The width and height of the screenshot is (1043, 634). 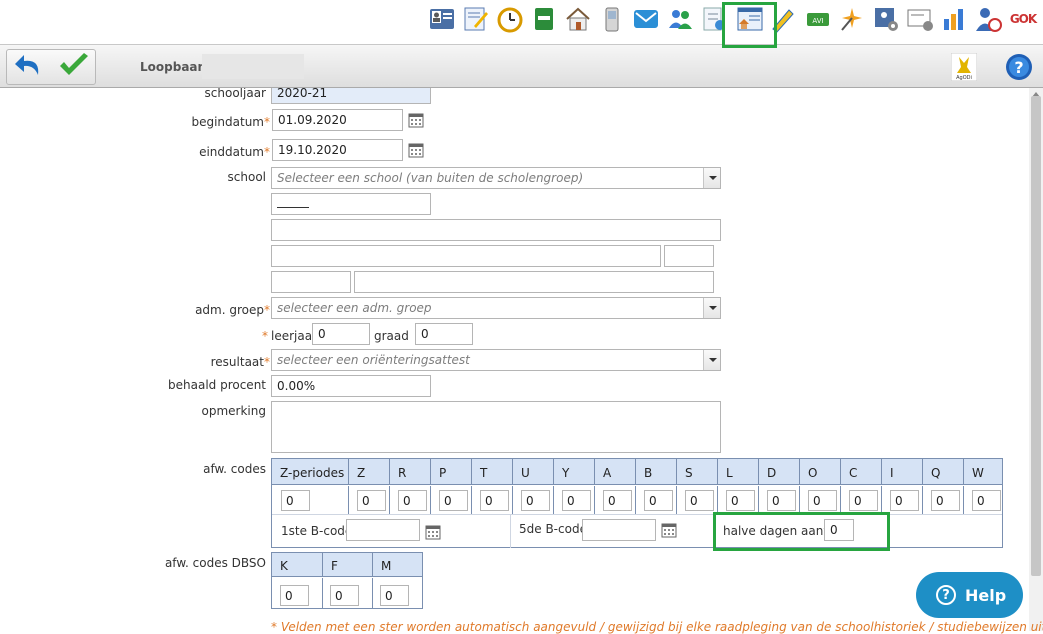 I want to click on afw-input-l: 0, so click(x=740, y=500).